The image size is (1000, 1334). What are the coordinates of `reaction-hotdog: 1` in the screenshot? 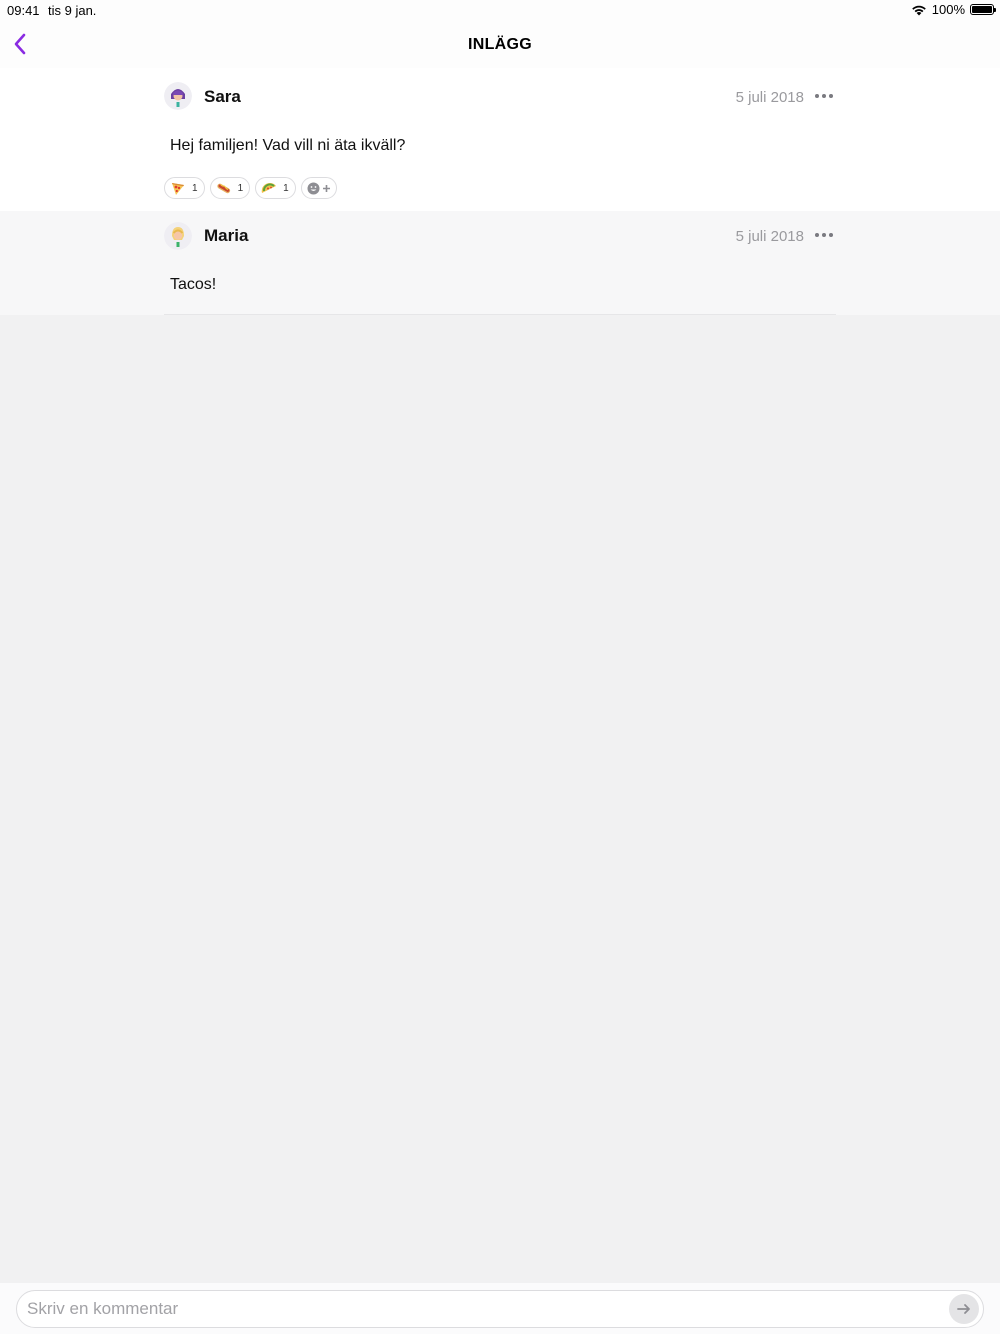 It's located at (230, 188).